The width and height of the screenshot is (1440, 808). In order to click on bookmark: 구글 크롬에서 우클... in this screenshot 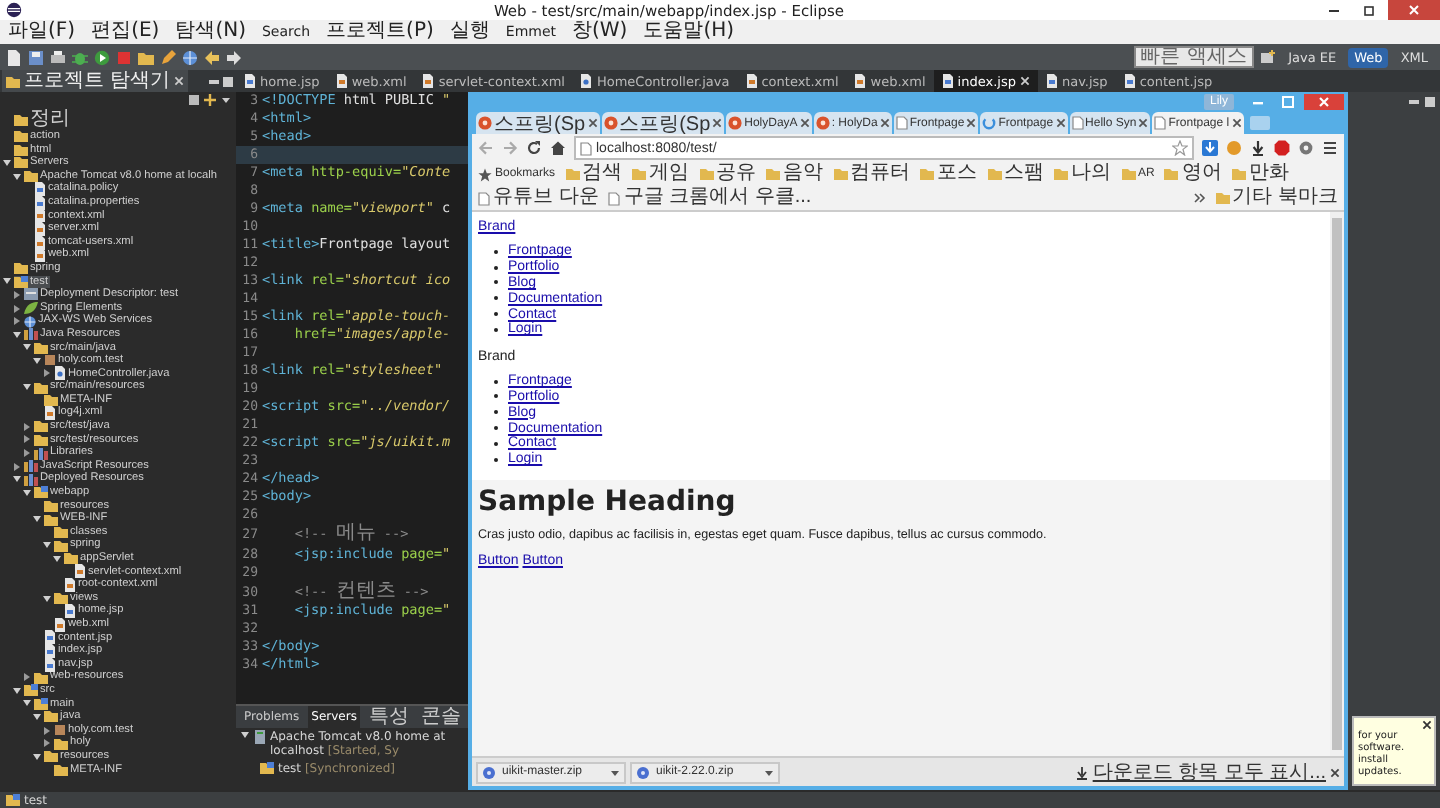, I will do `click(710, 198)`.